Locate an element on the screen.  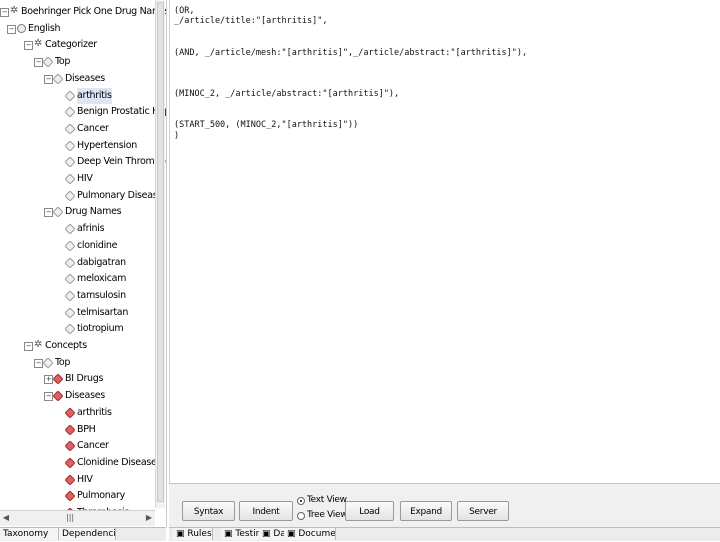
tree-node: afrinis is located at coordinates (77, 229).